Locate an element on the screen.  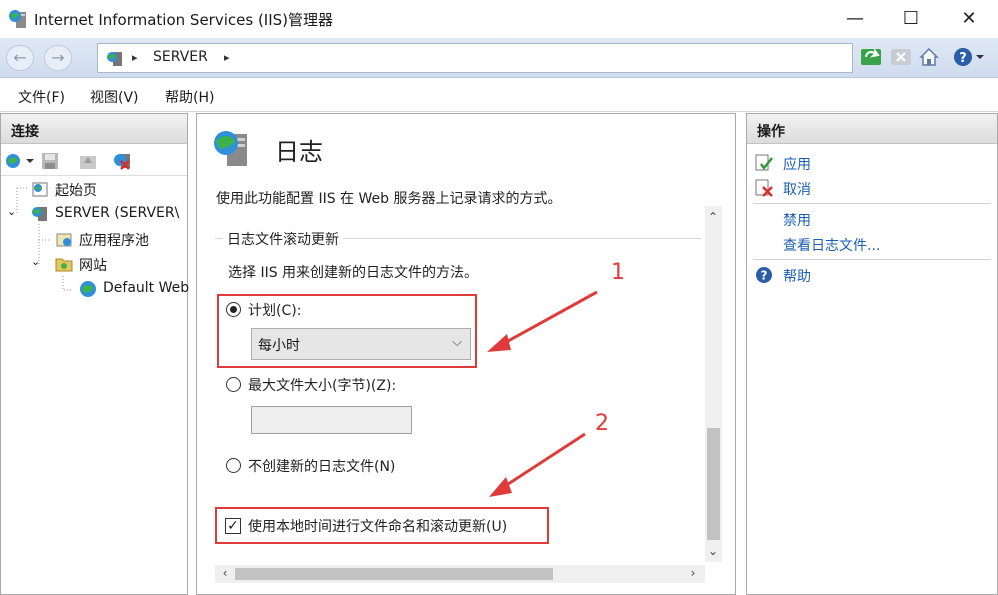
menu-bar: 文件(F) 视图(V) 帮助(H) is located at coordinates (499, 95).